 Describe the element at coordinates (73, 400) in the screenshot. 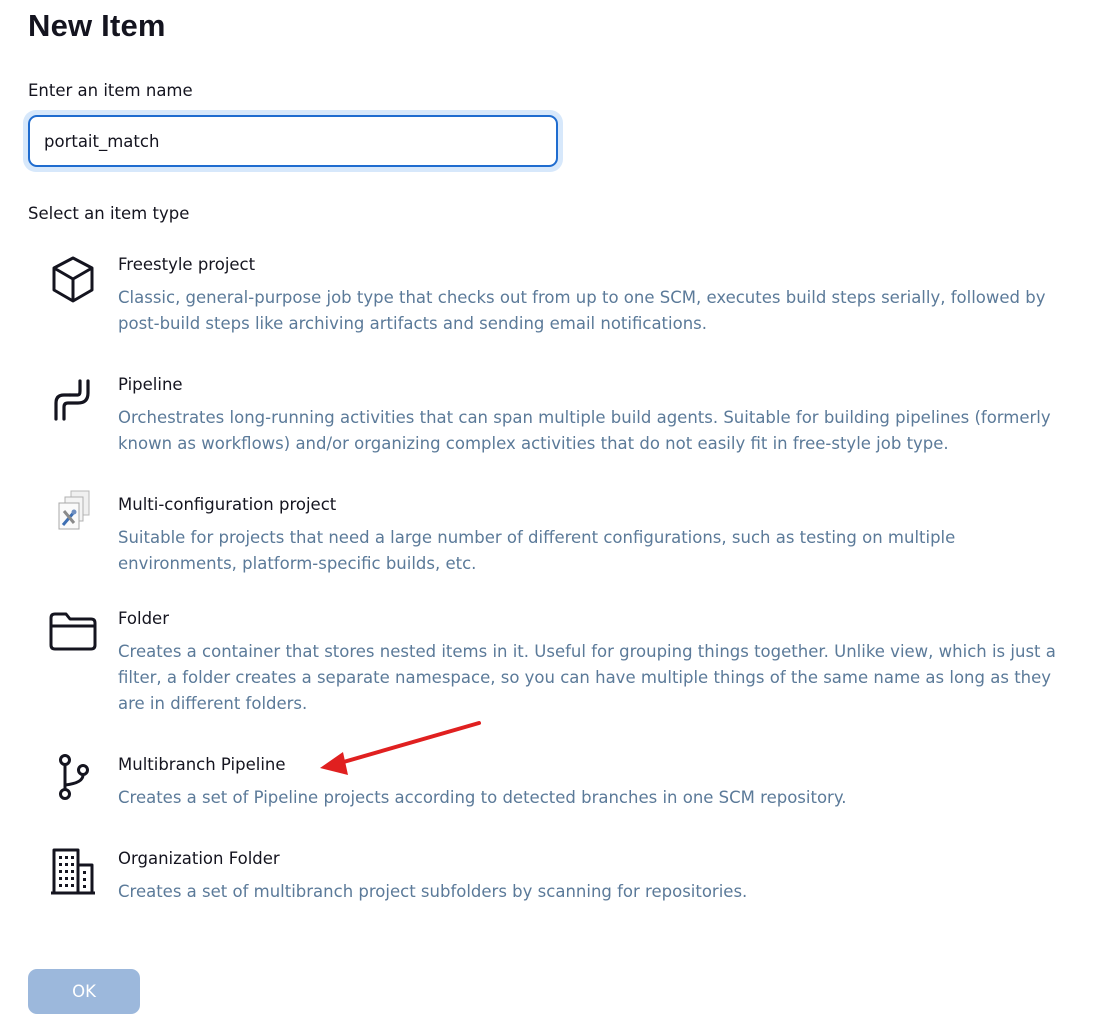

I see `pipeline-icon` at that location.